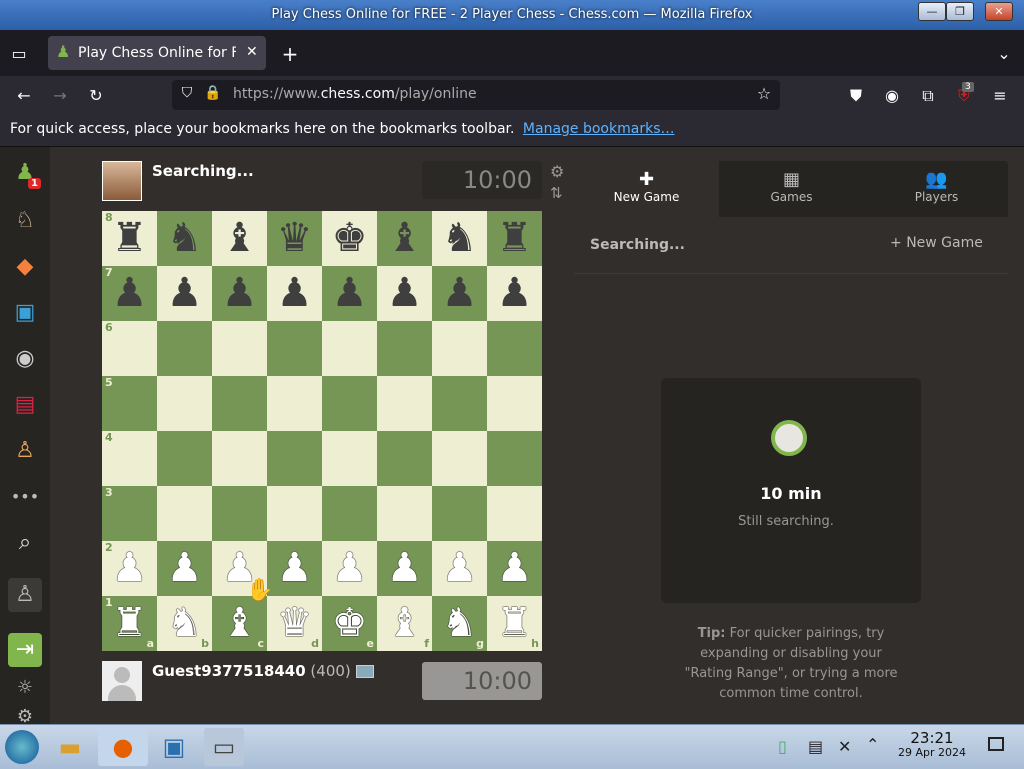  What do you see at coordinates (459, 403) in the screenshot?
I see `square-g5` at bounding box center [459, 403].